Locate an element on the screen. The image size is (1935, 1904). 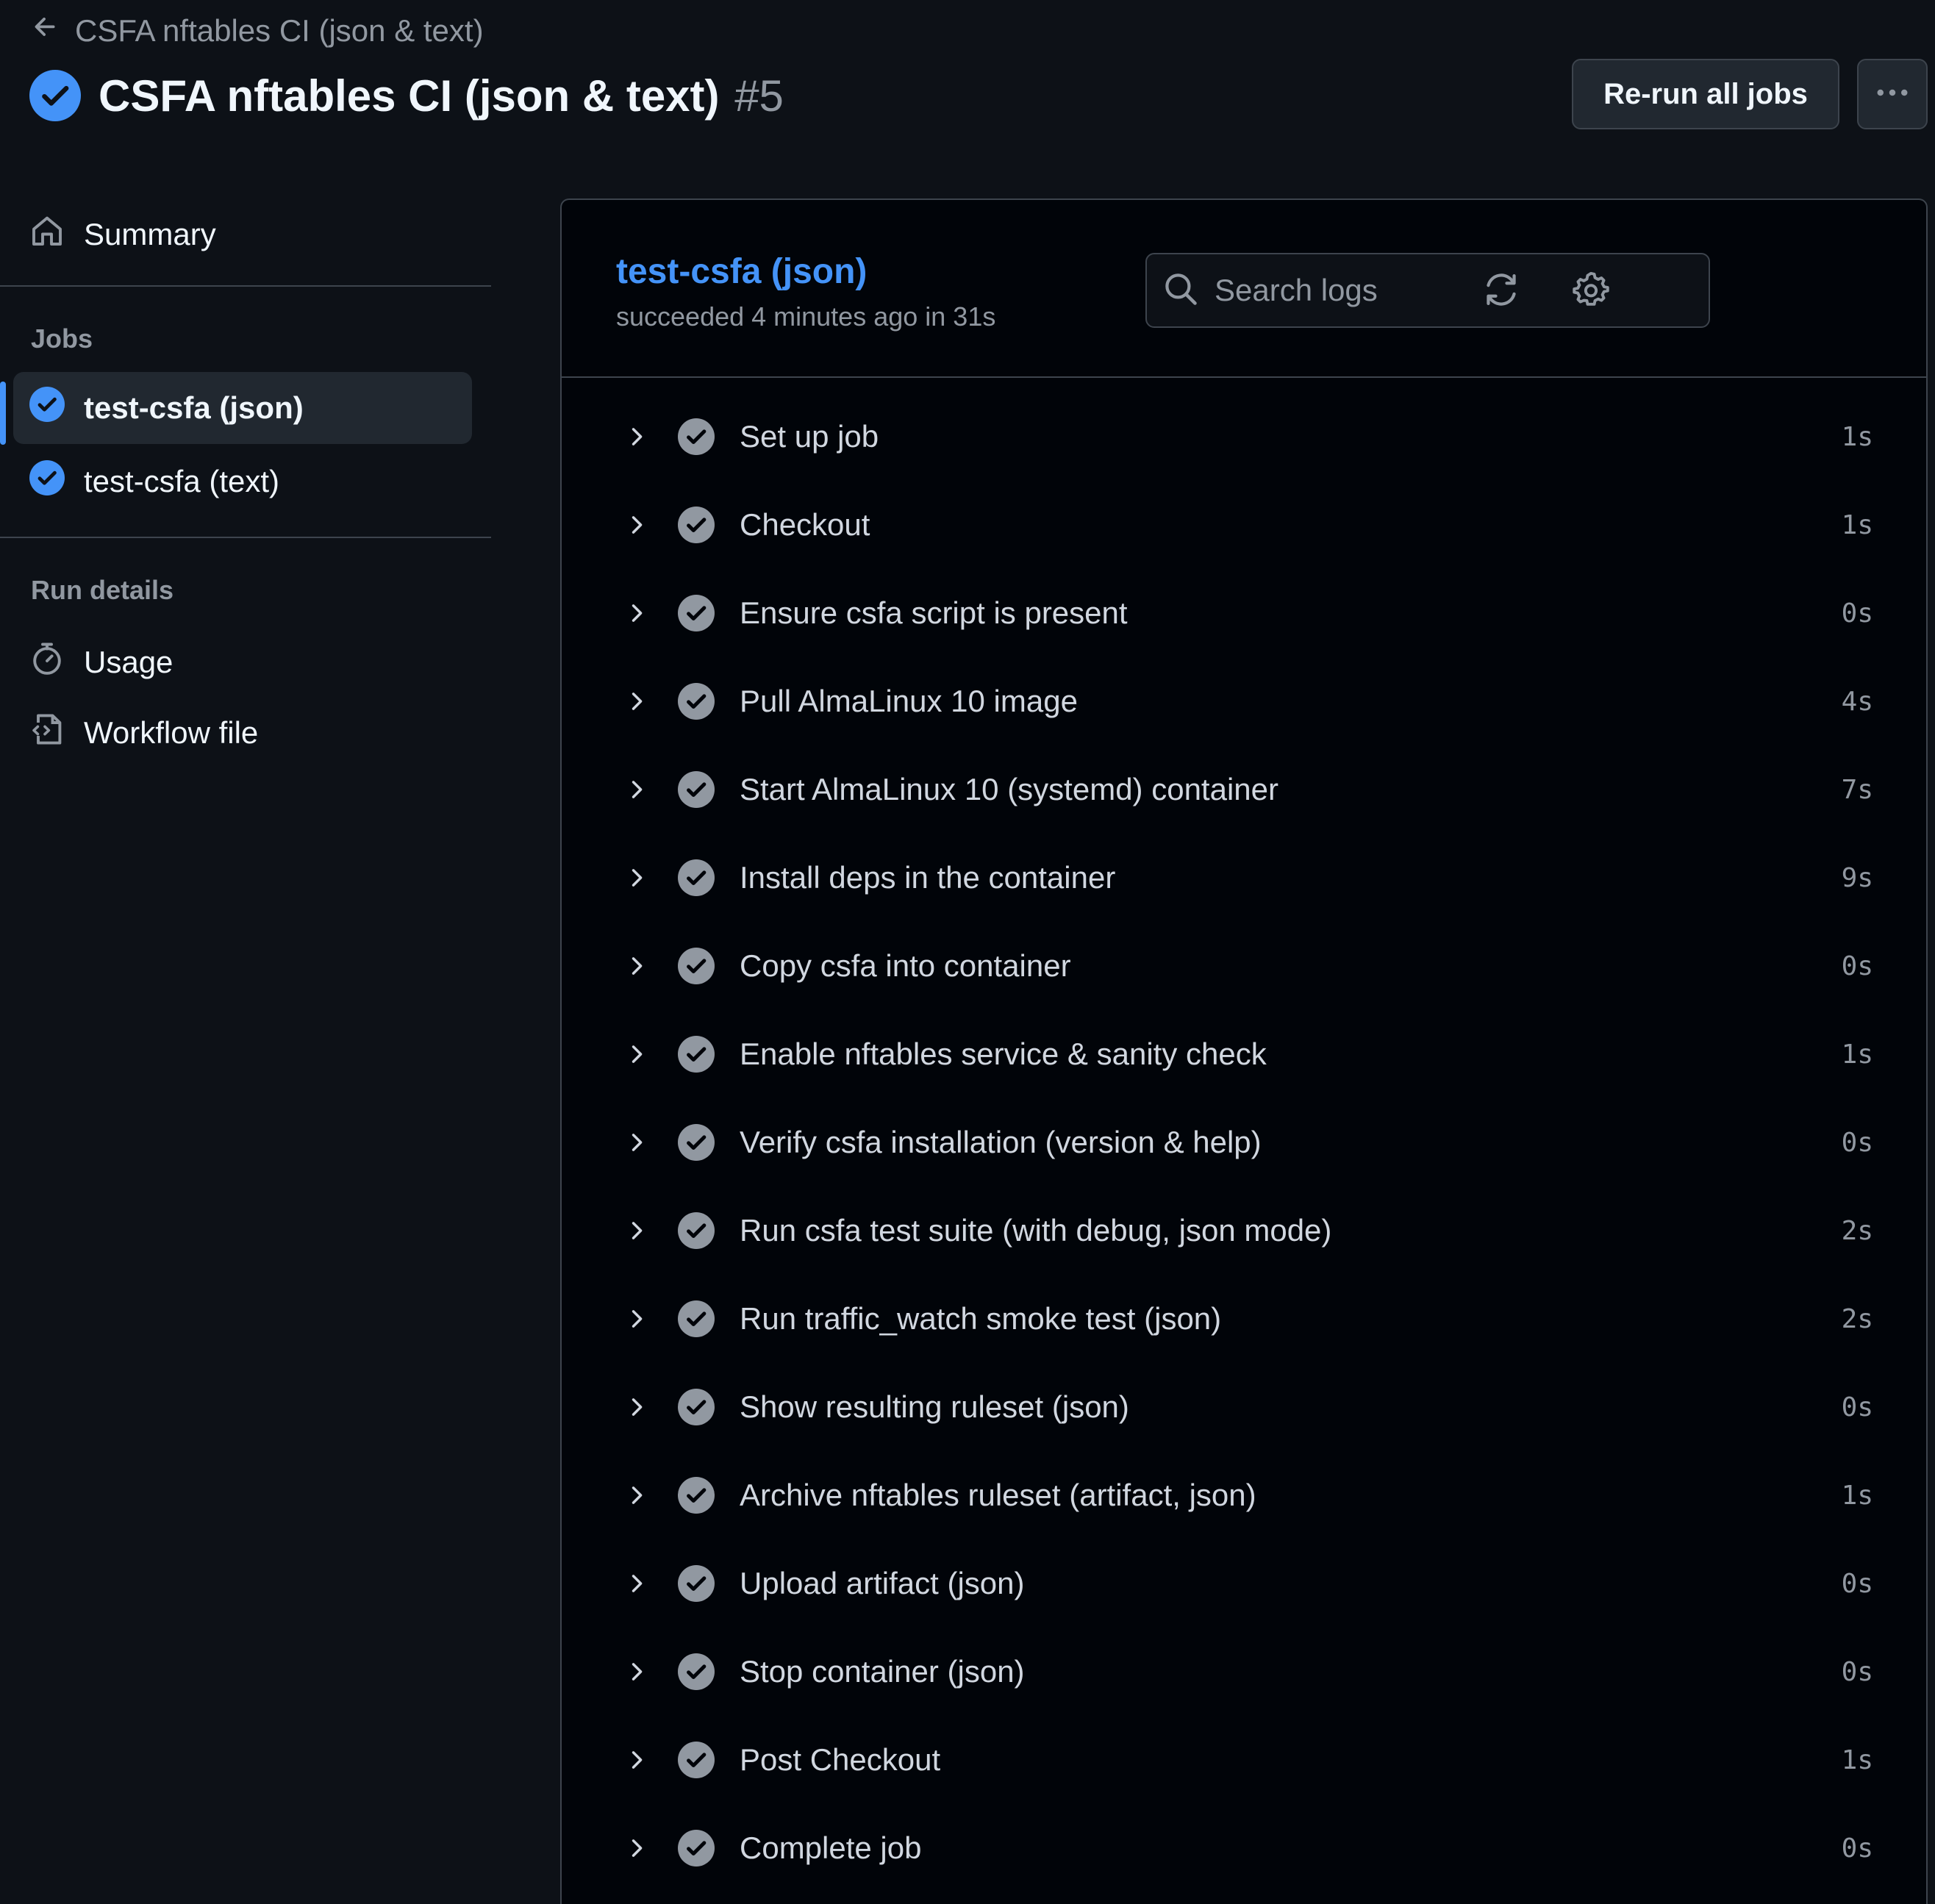
step-name: Start AlmaLinux 10 (systemd) container is located at coordinates (1009, 789).